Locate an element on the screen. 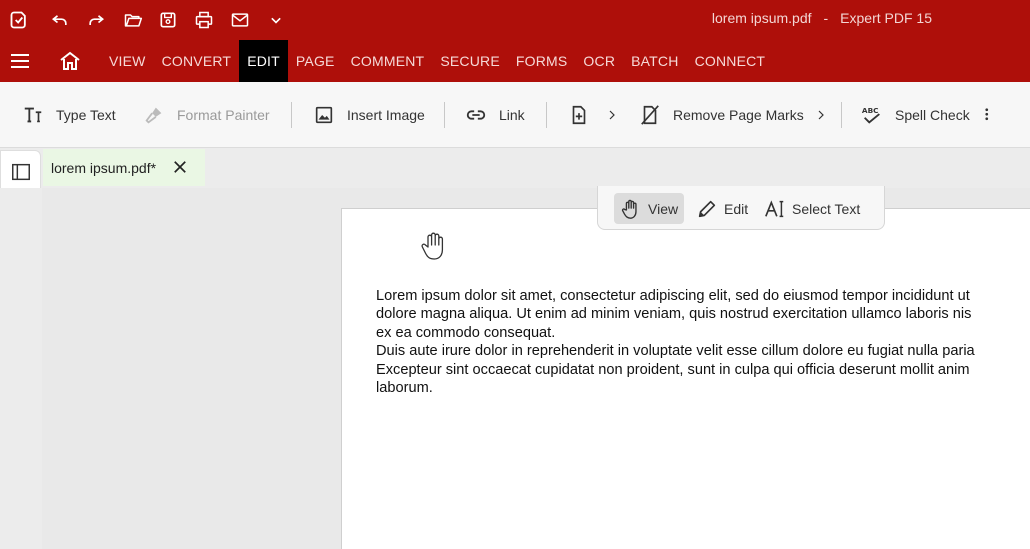 This screenshot has height=549, width=1030. remove-page-marks-label: Remove Page Marks is located at coordinates (738, 115).